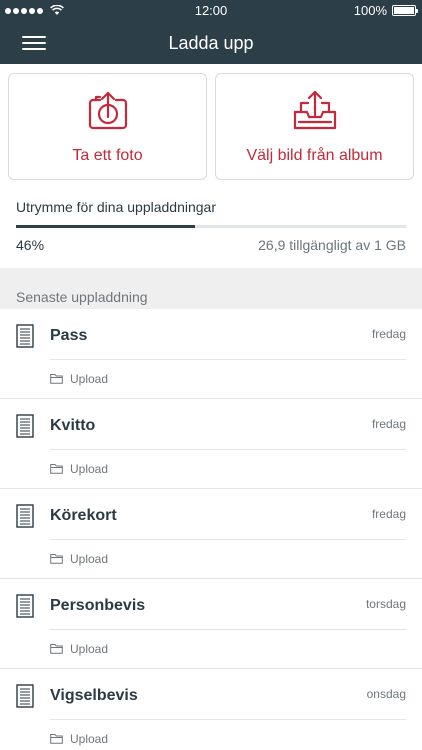 This screenshot has height=750, width=422. I want to click on list-item: Kvitto fredag Upload, so click(211, 444).